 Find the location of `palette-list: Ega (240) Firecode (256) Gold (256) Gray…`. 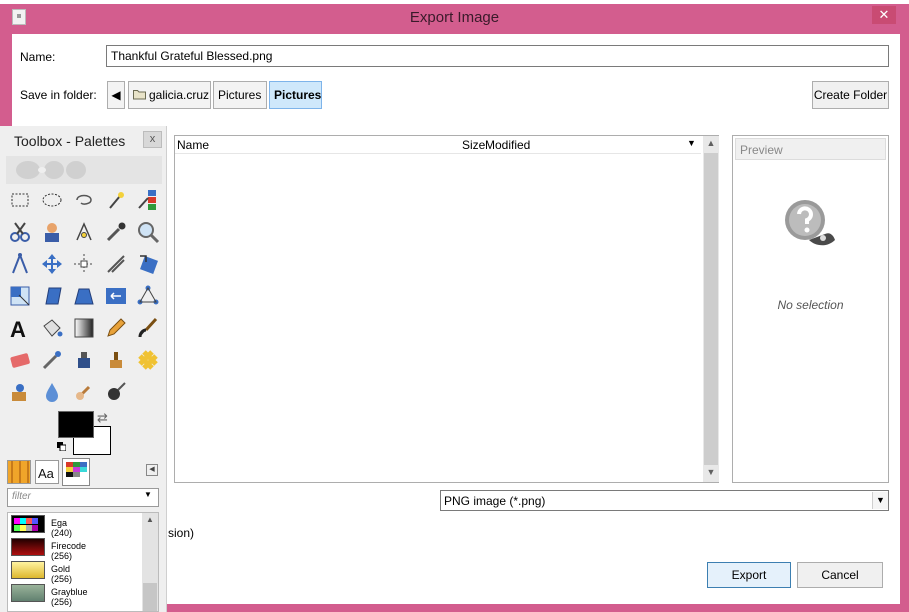

palette-list: Ega (240) Firecode (256) Gold (256) Gray… is located at coordinates (83, 562).